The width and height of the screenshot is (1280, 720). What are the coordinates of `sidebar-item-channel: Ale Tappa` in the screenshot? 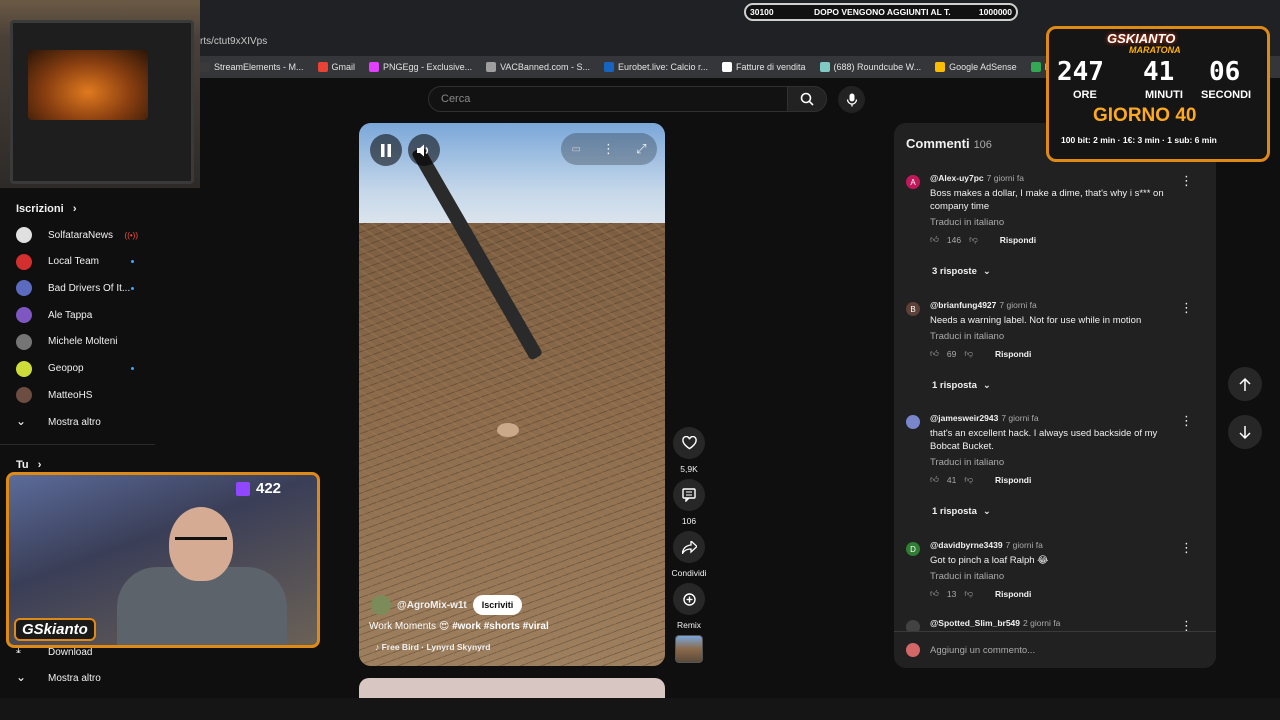 It's located at (80, 315).